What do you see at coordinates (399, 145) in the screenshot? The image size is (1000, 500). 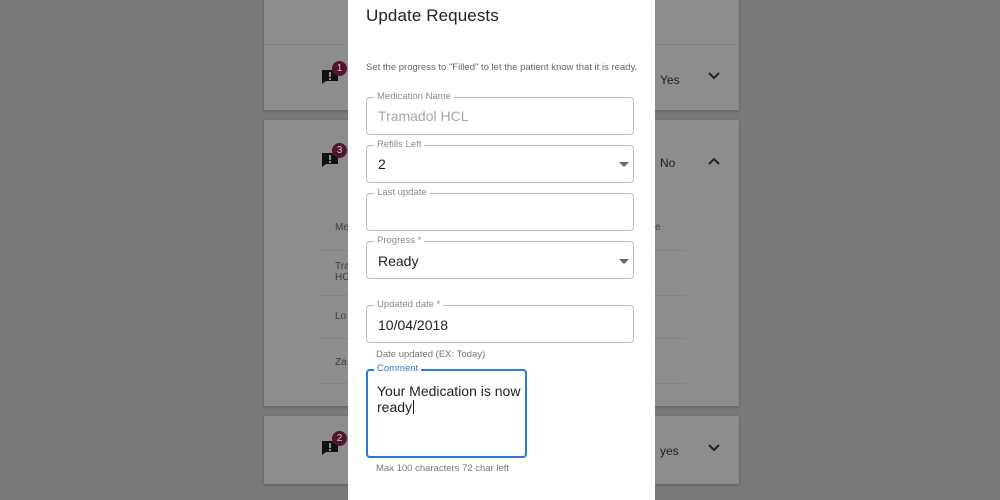 I see `refills-left-label: Refills Left` at bounding box center [399, 145].